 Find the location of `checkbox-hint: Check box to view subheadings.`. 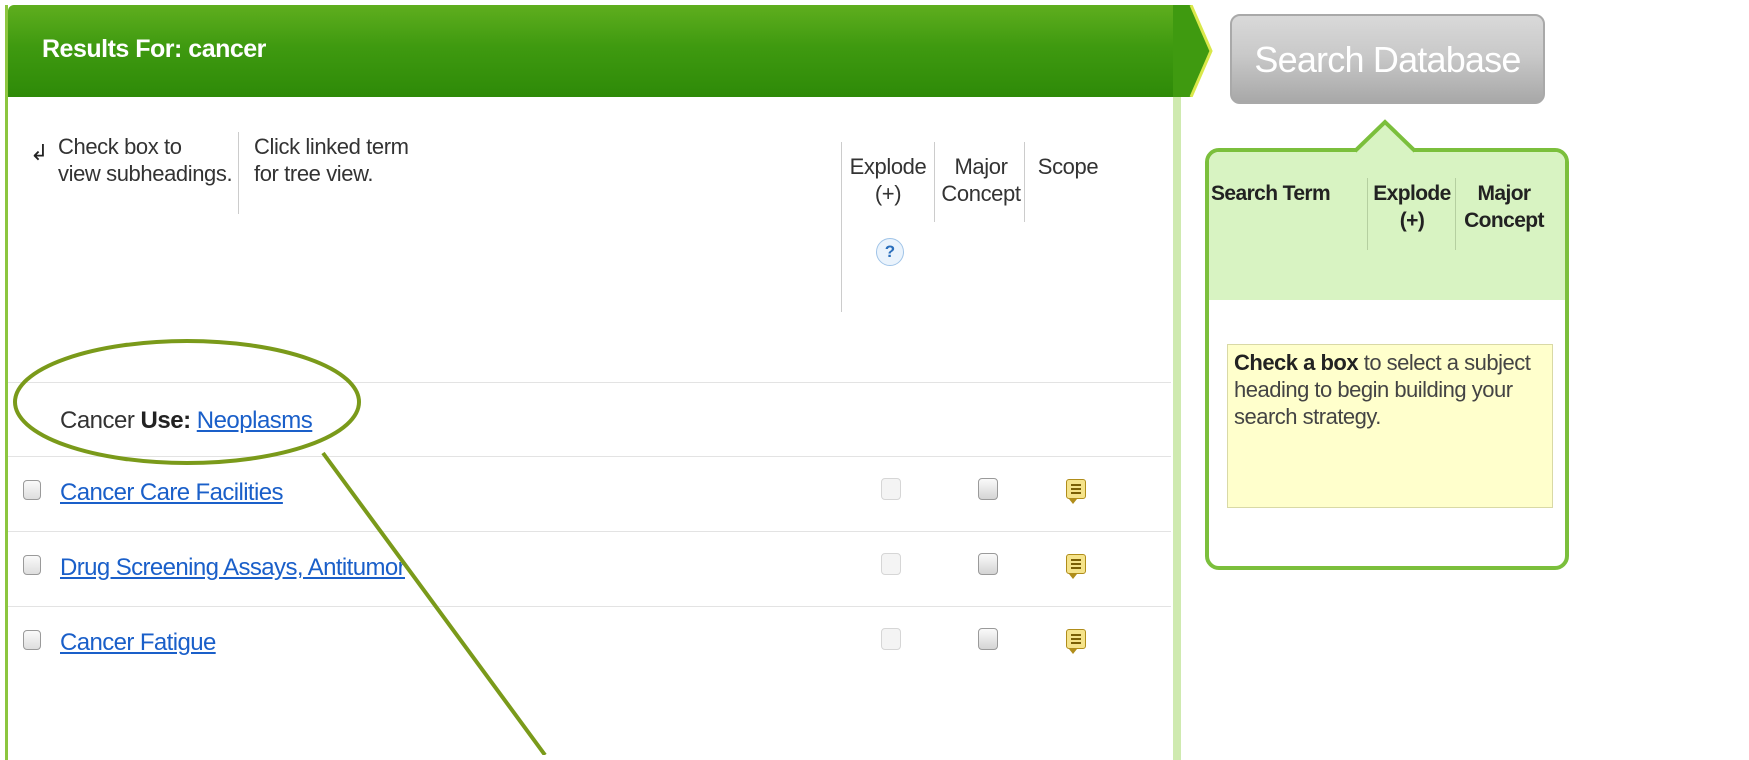

checkbox-hint: Check box to view subheadings. is located at coordinates (145, 160).